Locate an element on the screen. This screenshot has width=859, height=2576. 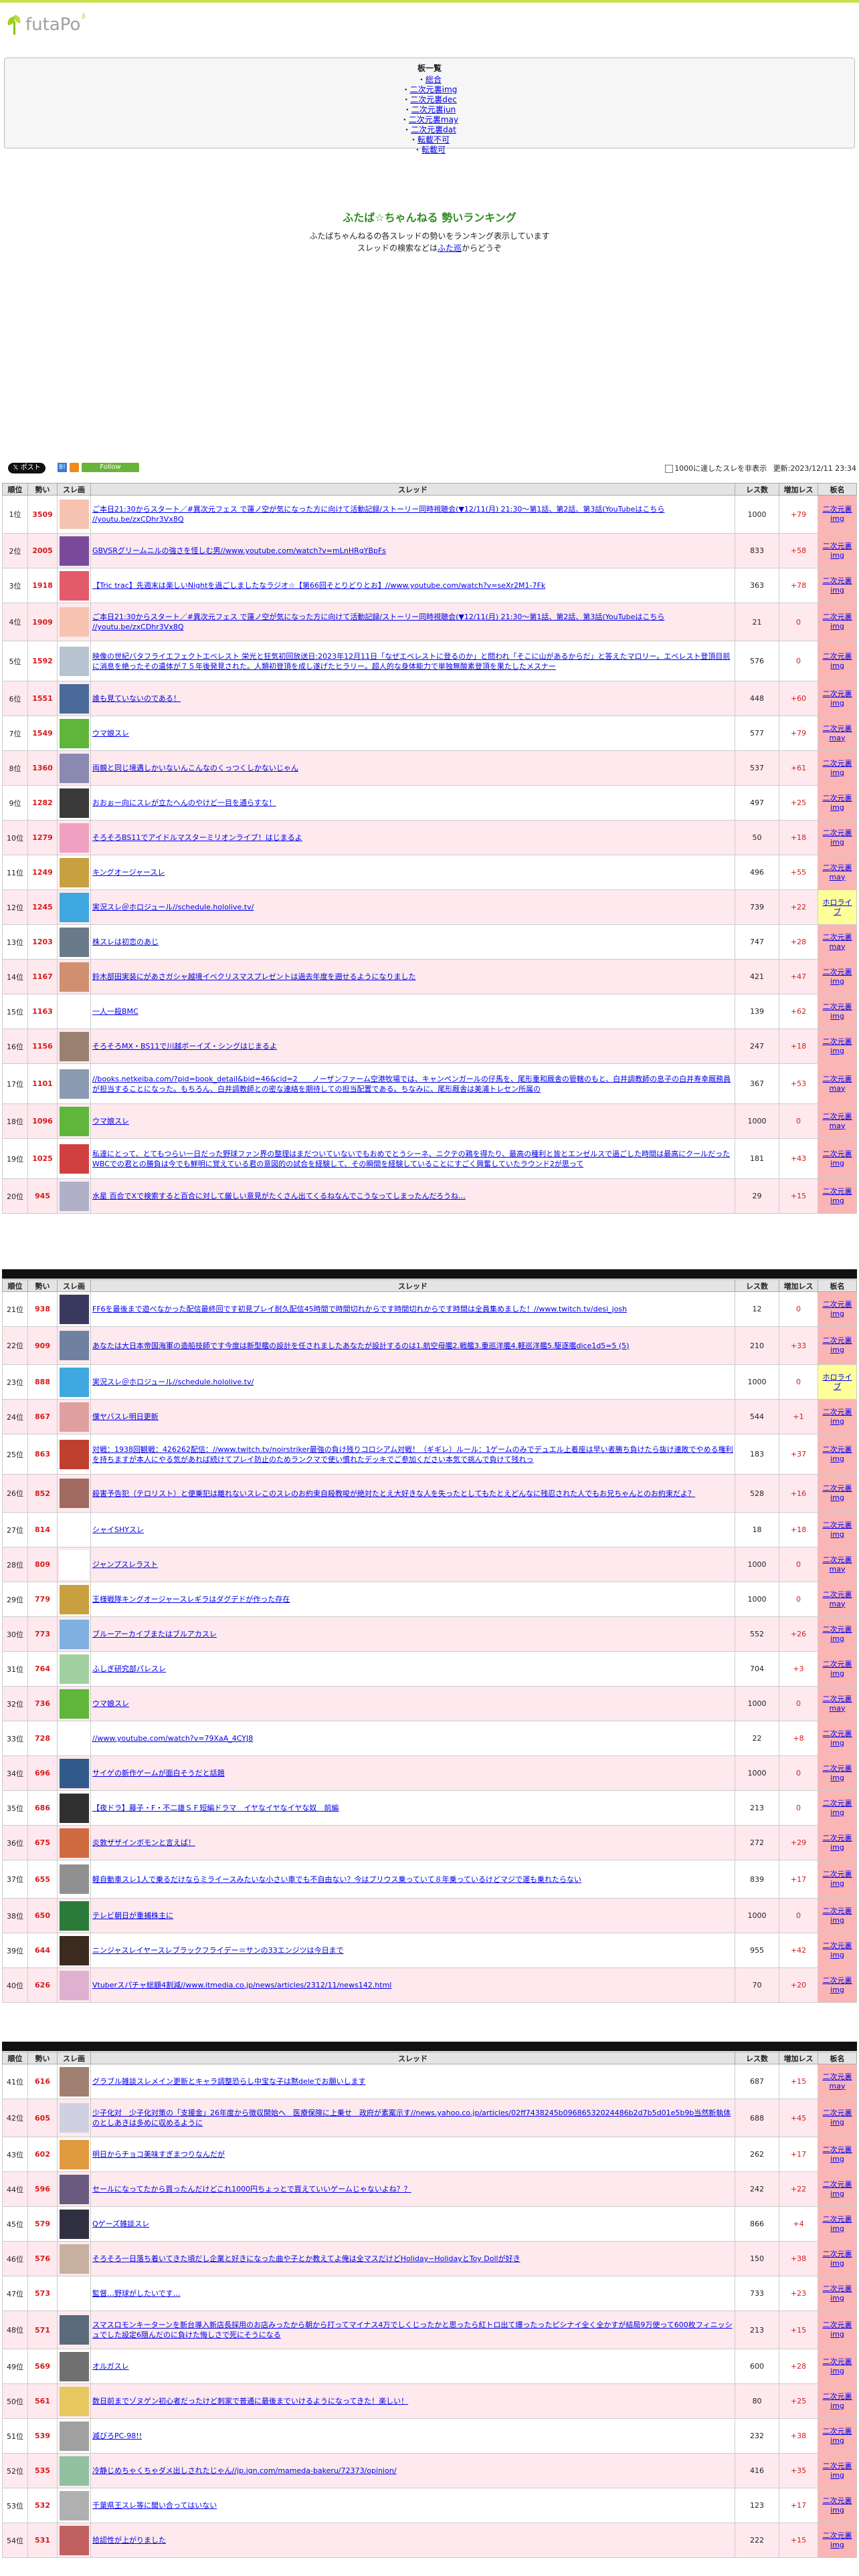
thread-title-link: 拾認性が上がりました is located at coordinates (129, 2540).